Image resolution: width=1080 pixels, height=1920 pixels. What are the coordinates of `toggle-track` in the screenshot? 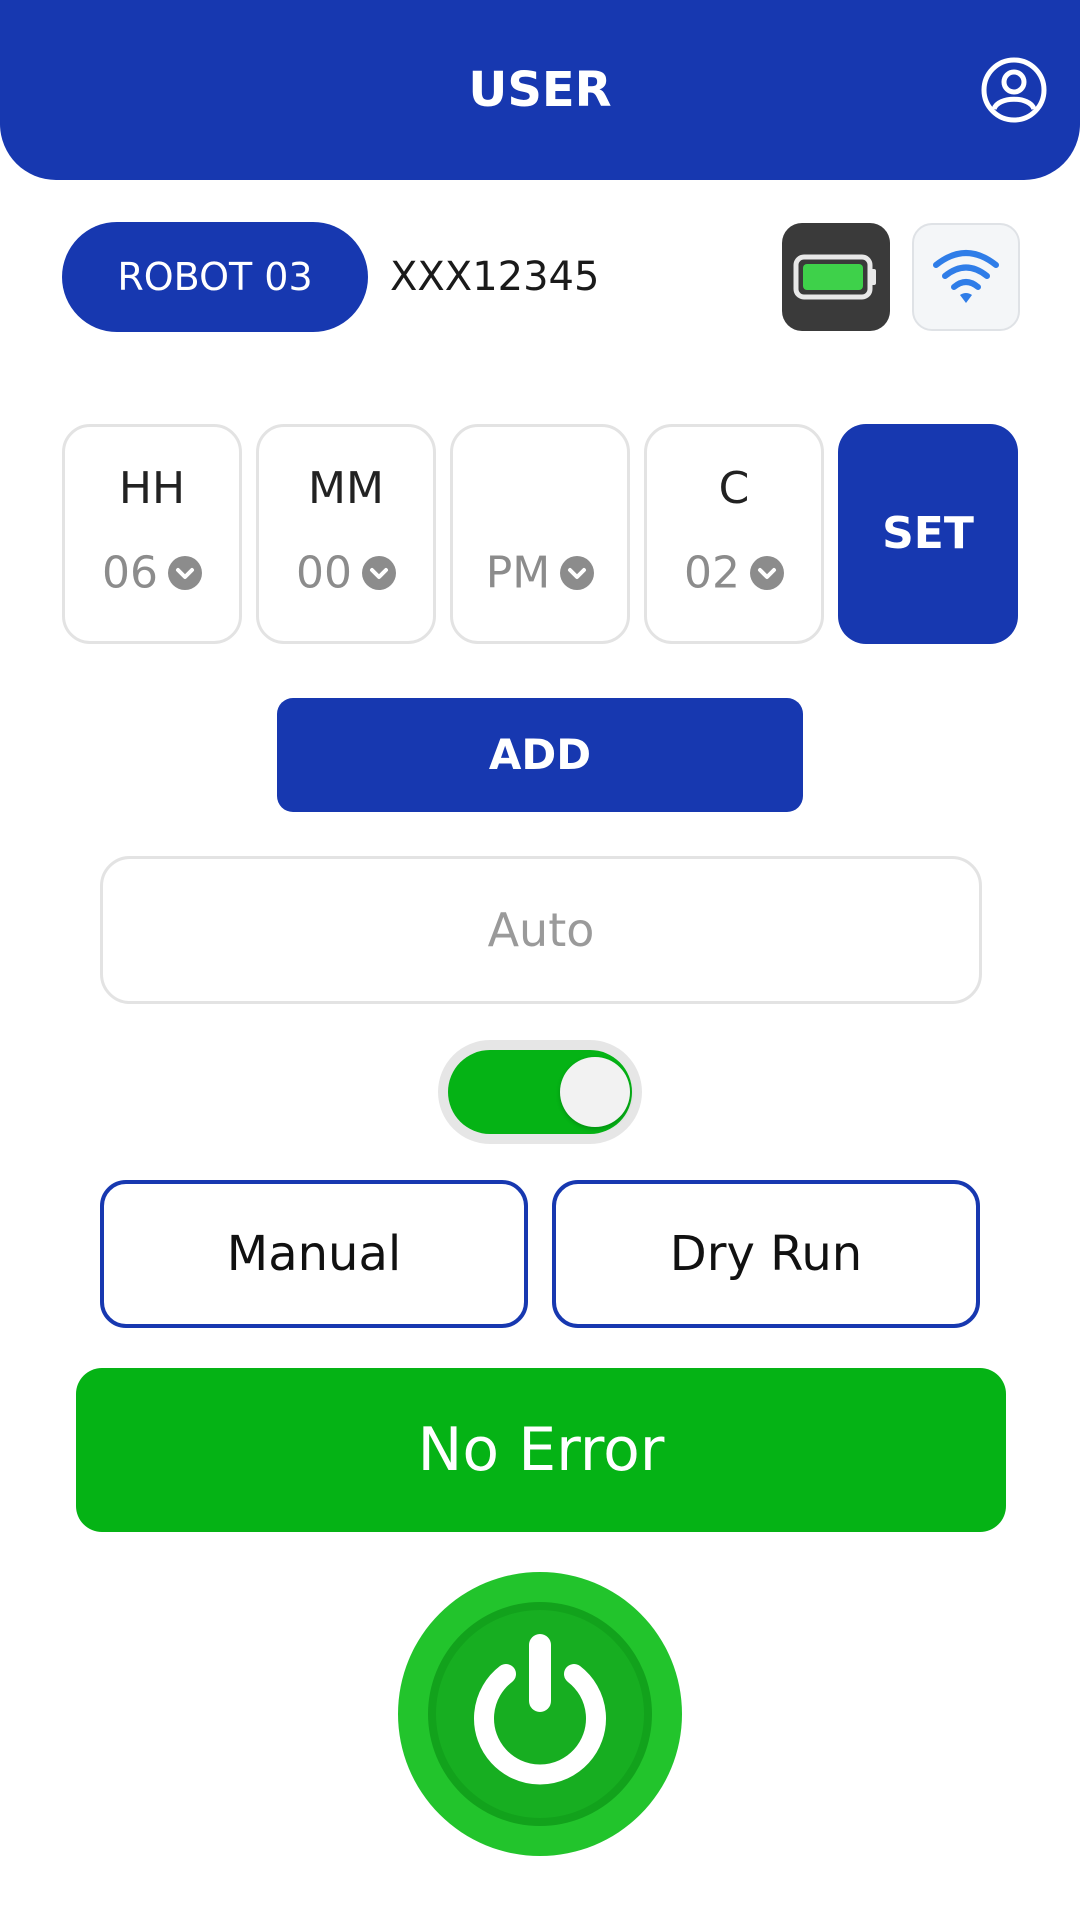 It's located at (540, 1092).